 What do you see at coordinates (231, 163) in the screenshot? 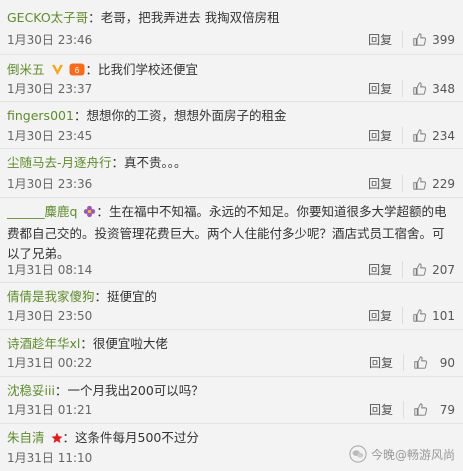
I see `comment-body: 尘随马去-月逐舟行：真不贵。。。` at bounding box center [231, 163].